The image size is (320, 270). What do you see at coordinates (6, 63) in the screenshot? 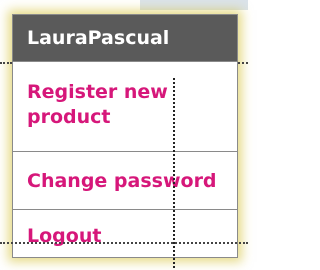
I see `guide-line-left` at bounding box center [6, 63].